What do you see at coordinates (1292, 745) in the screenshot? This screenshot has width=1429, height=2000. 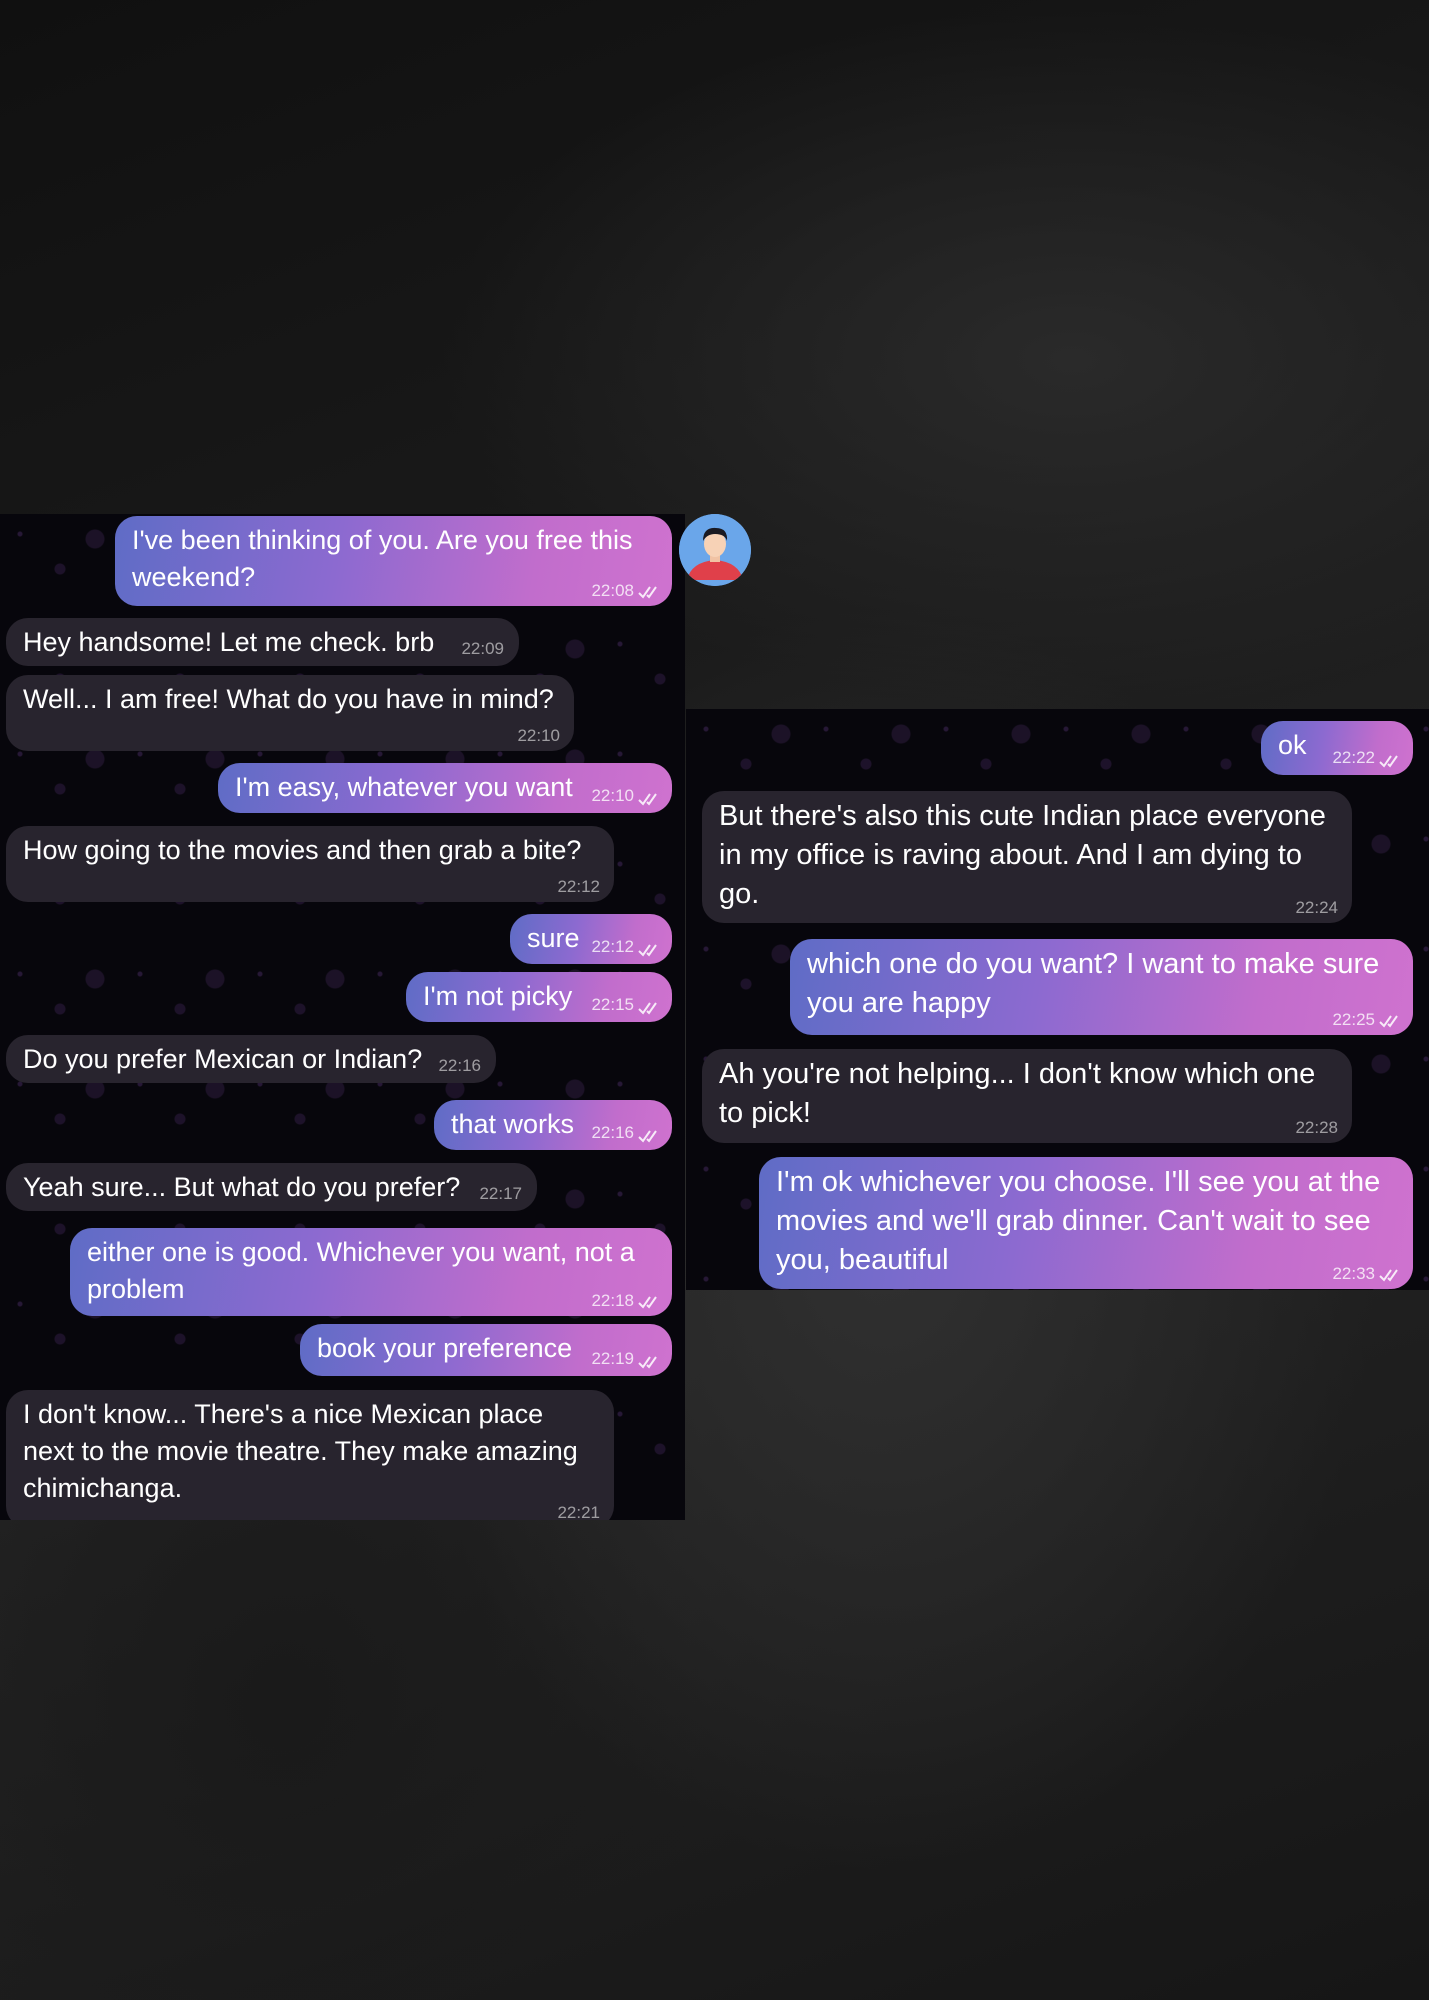 I see `message-text: ok` at bounding box center [1292, 745].